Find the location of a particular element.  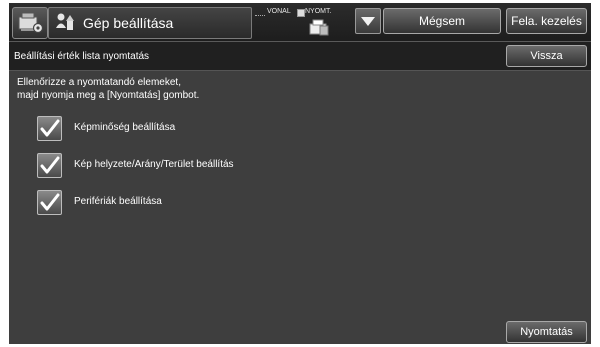

triangle-down-icon is located at coordinates (368, 21).